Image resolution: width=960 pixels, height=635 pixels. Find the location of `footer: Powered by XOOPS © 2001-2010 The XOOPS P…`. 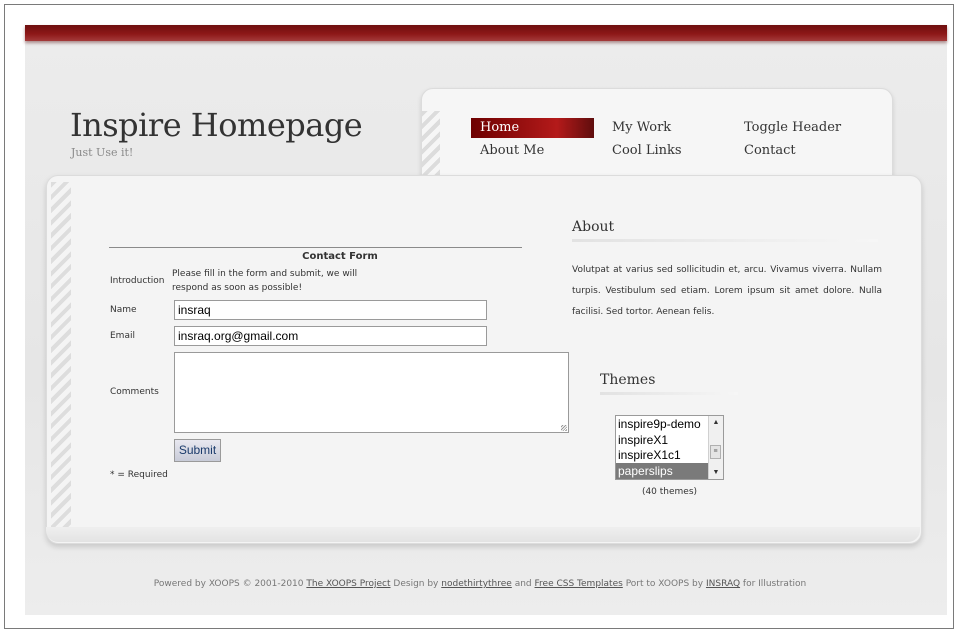

footer: Powered by XOOPS © 2001-2010 The XOOPS P… is located at coordinates (480, 584).